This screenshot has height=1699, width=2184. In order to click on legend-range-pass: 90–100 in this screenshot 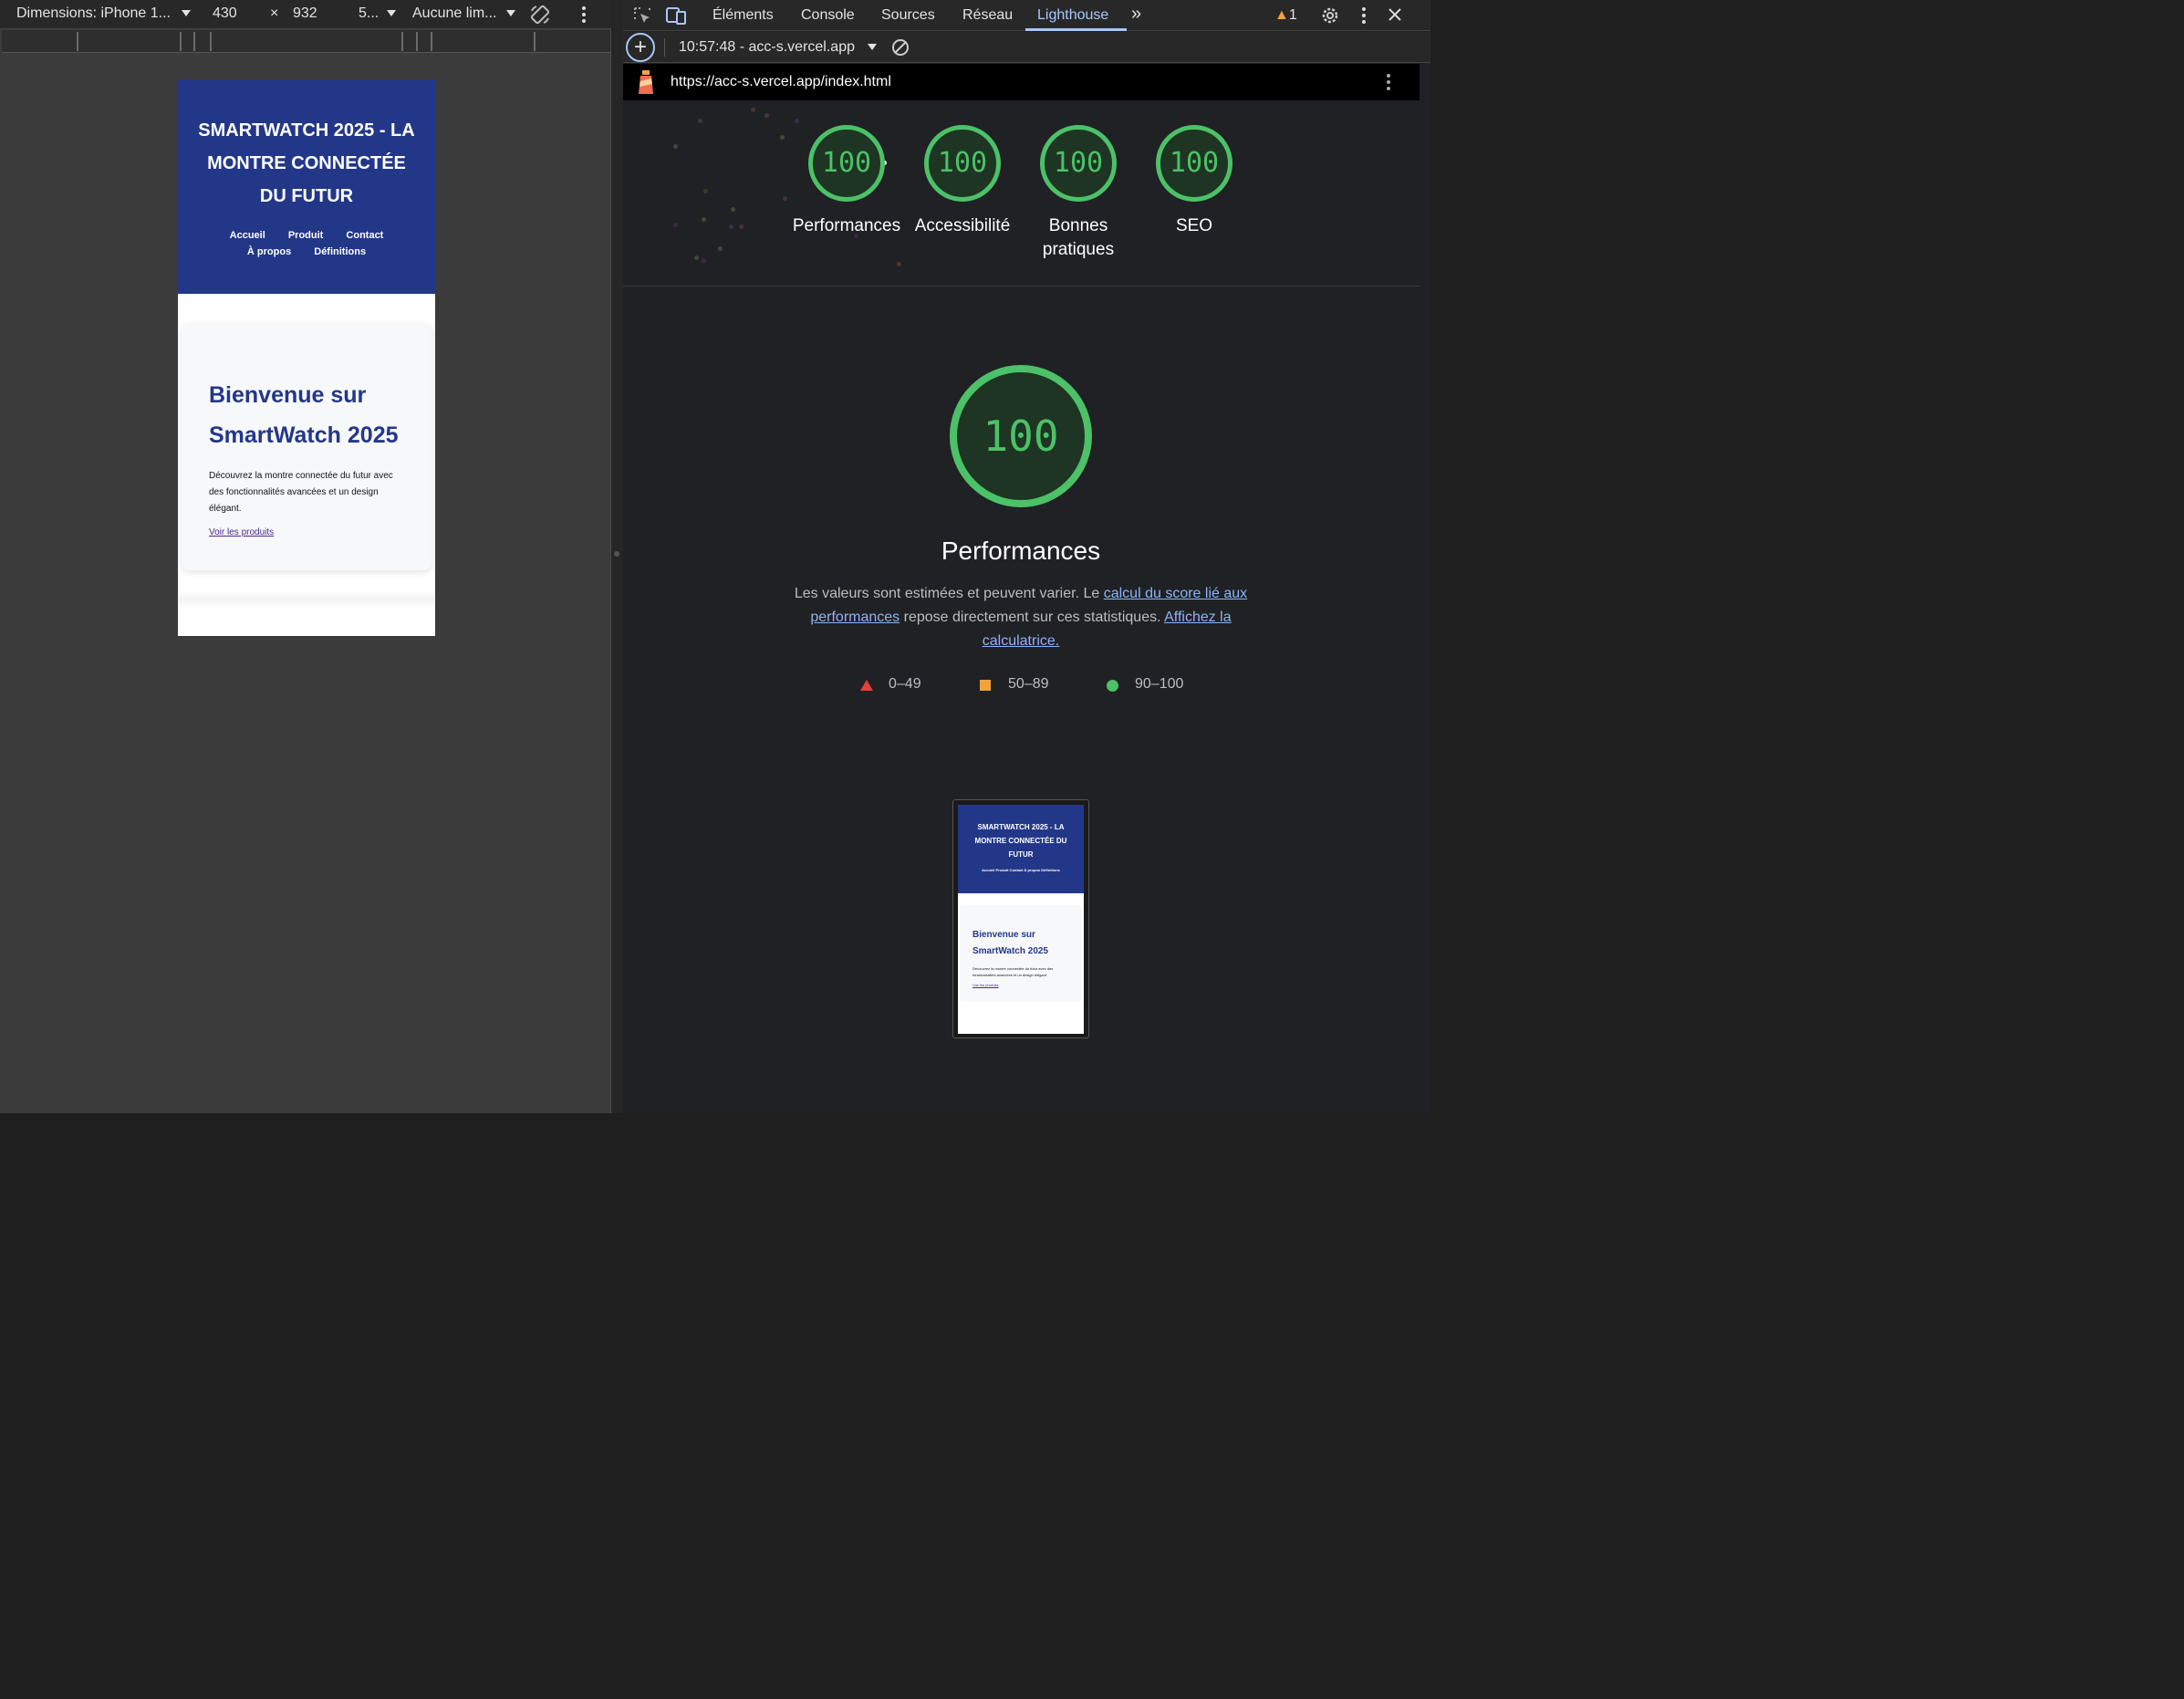, I will do `click(1159, 684)`.